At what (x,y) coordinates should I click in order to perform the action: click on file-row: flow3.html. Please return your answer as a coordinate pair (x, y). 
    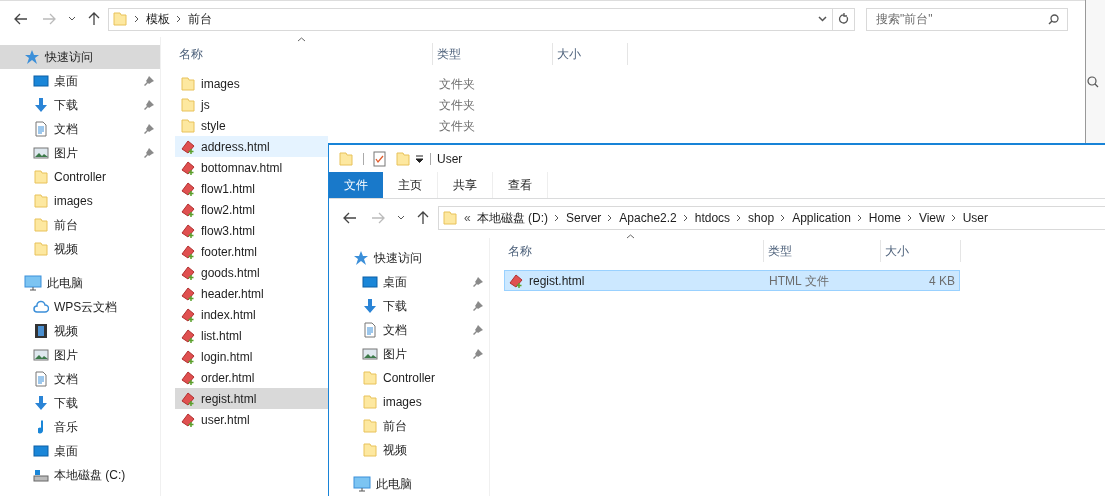
    Looking at the image, I should click on (251, 230).